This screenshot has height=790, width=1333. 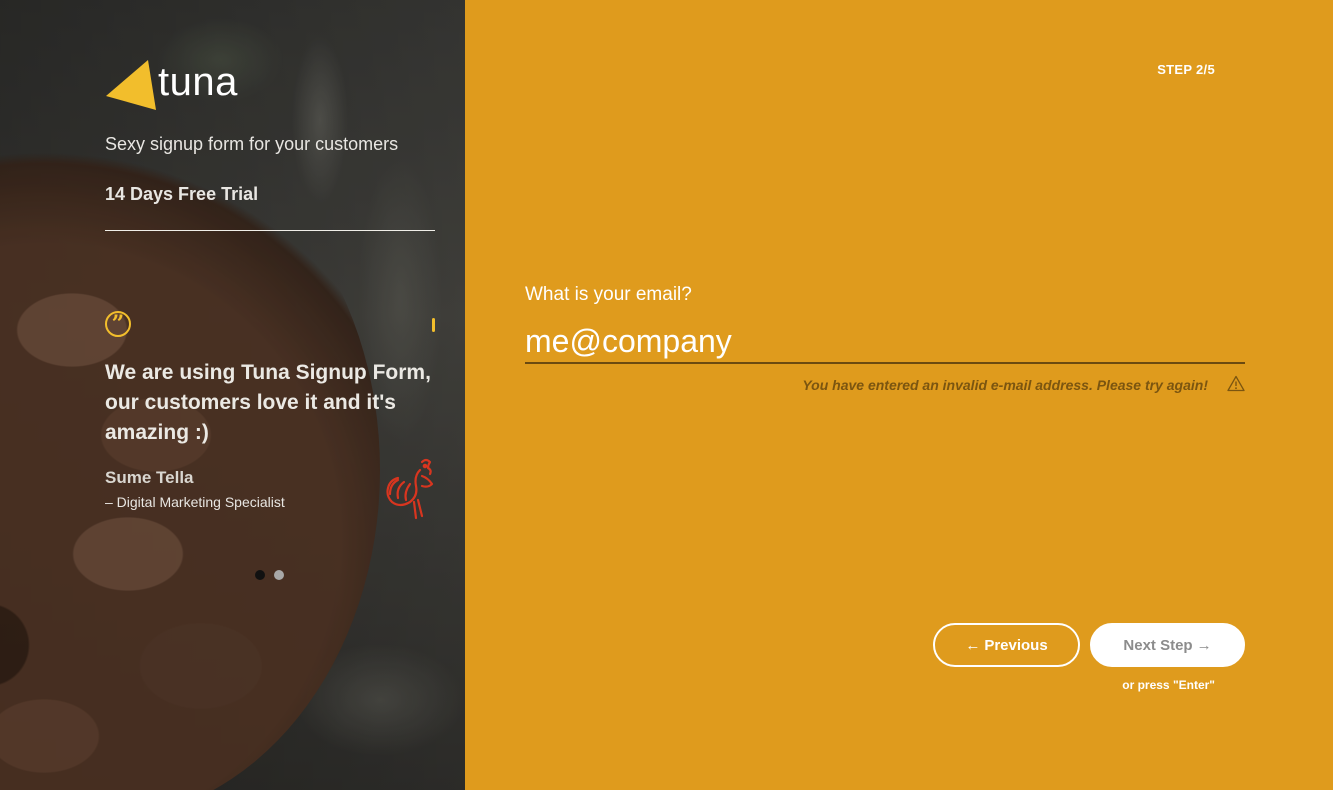 What do you see at coordinates (608, 294) in the screenshot?
I see `email-question-label: What is your email?` at bounding box center [608, 294].